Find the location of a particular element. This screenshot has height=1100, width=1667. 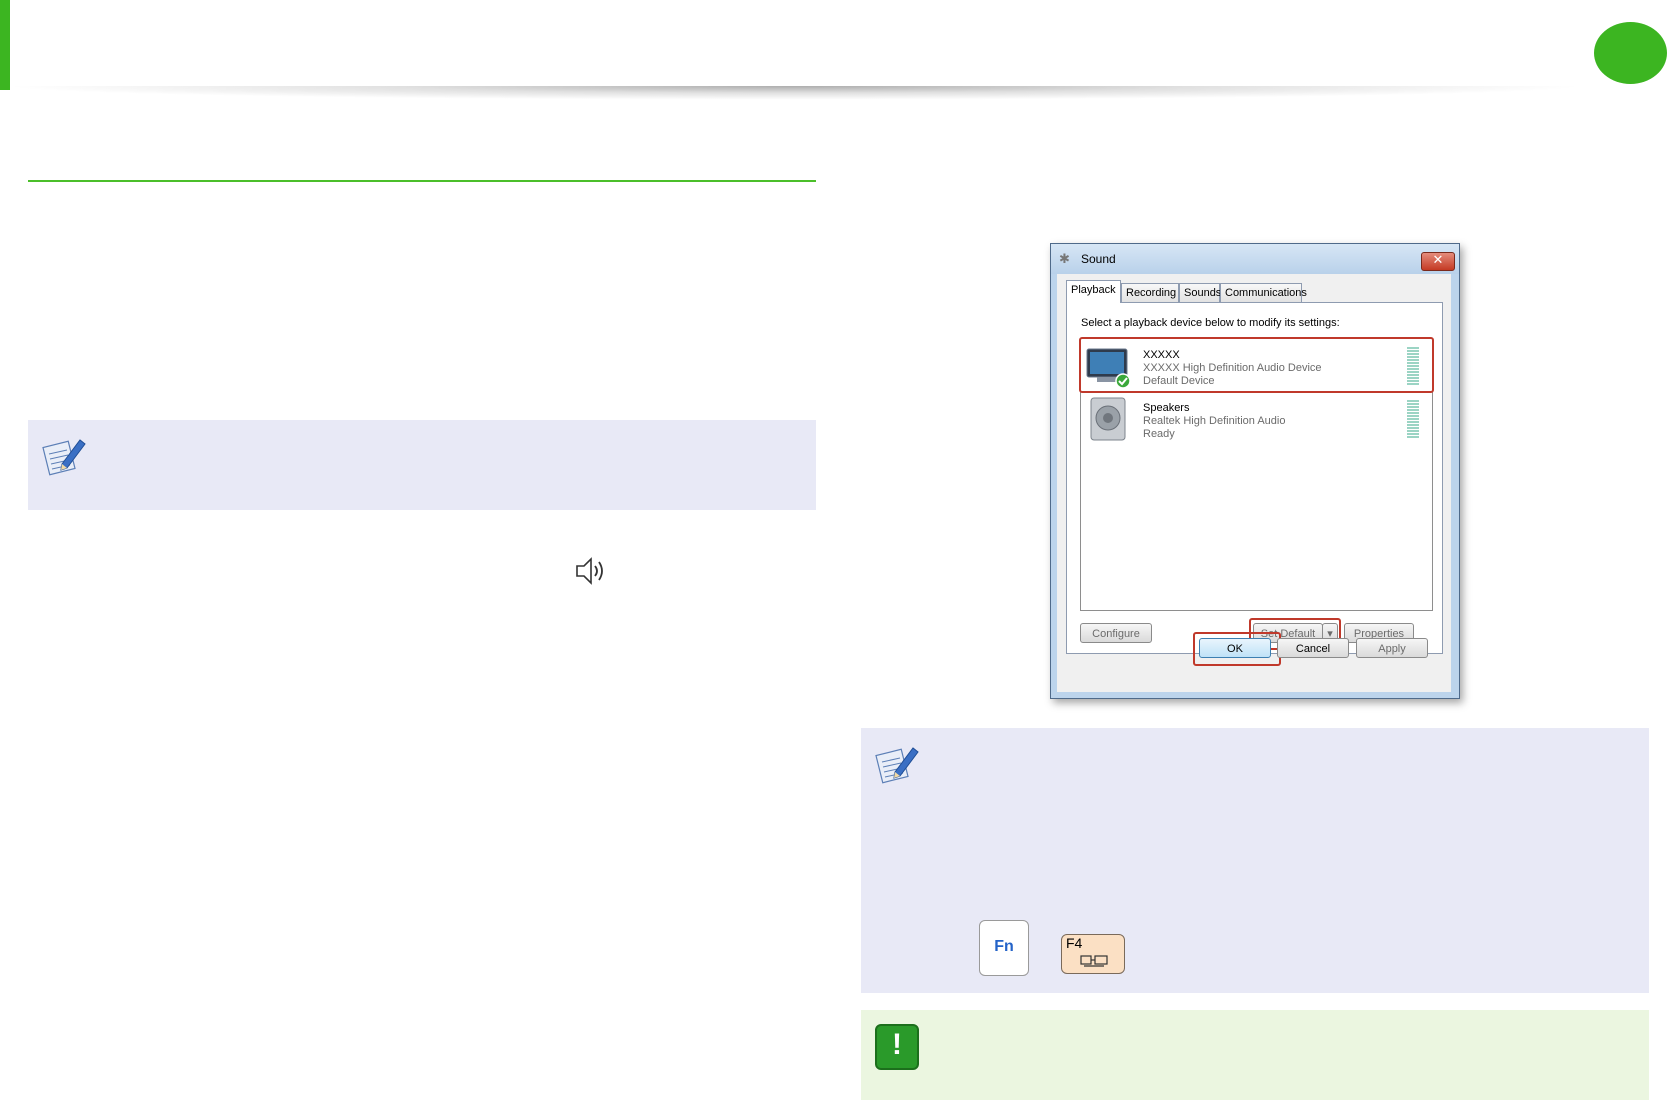

chapter-indicator is located at coordinates (1630, 53).